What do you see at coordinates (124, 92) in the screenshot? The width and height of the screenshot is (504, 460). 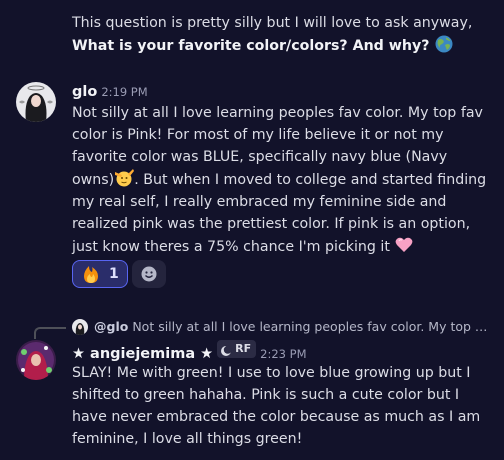 I see `timestamp: 2:19 PM` at bounding box center [124, 92].